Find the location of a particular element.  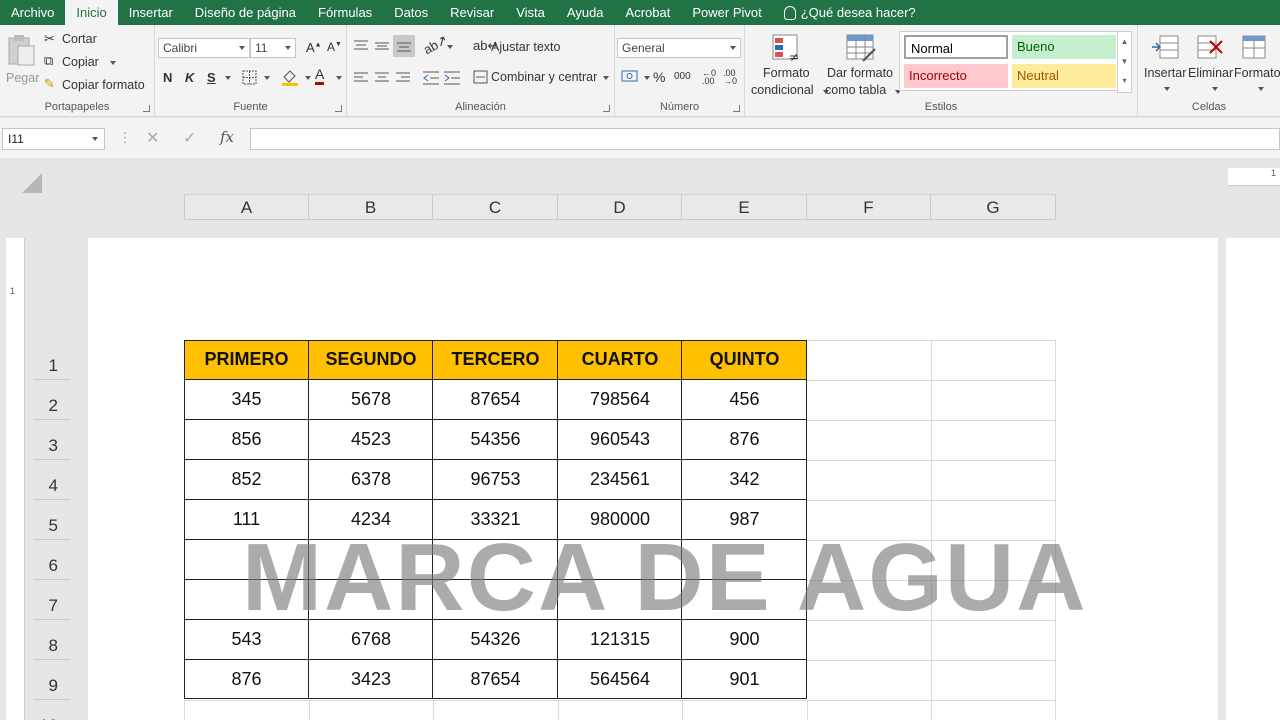

data-cell: 456 is located at coordinates (744, 400).